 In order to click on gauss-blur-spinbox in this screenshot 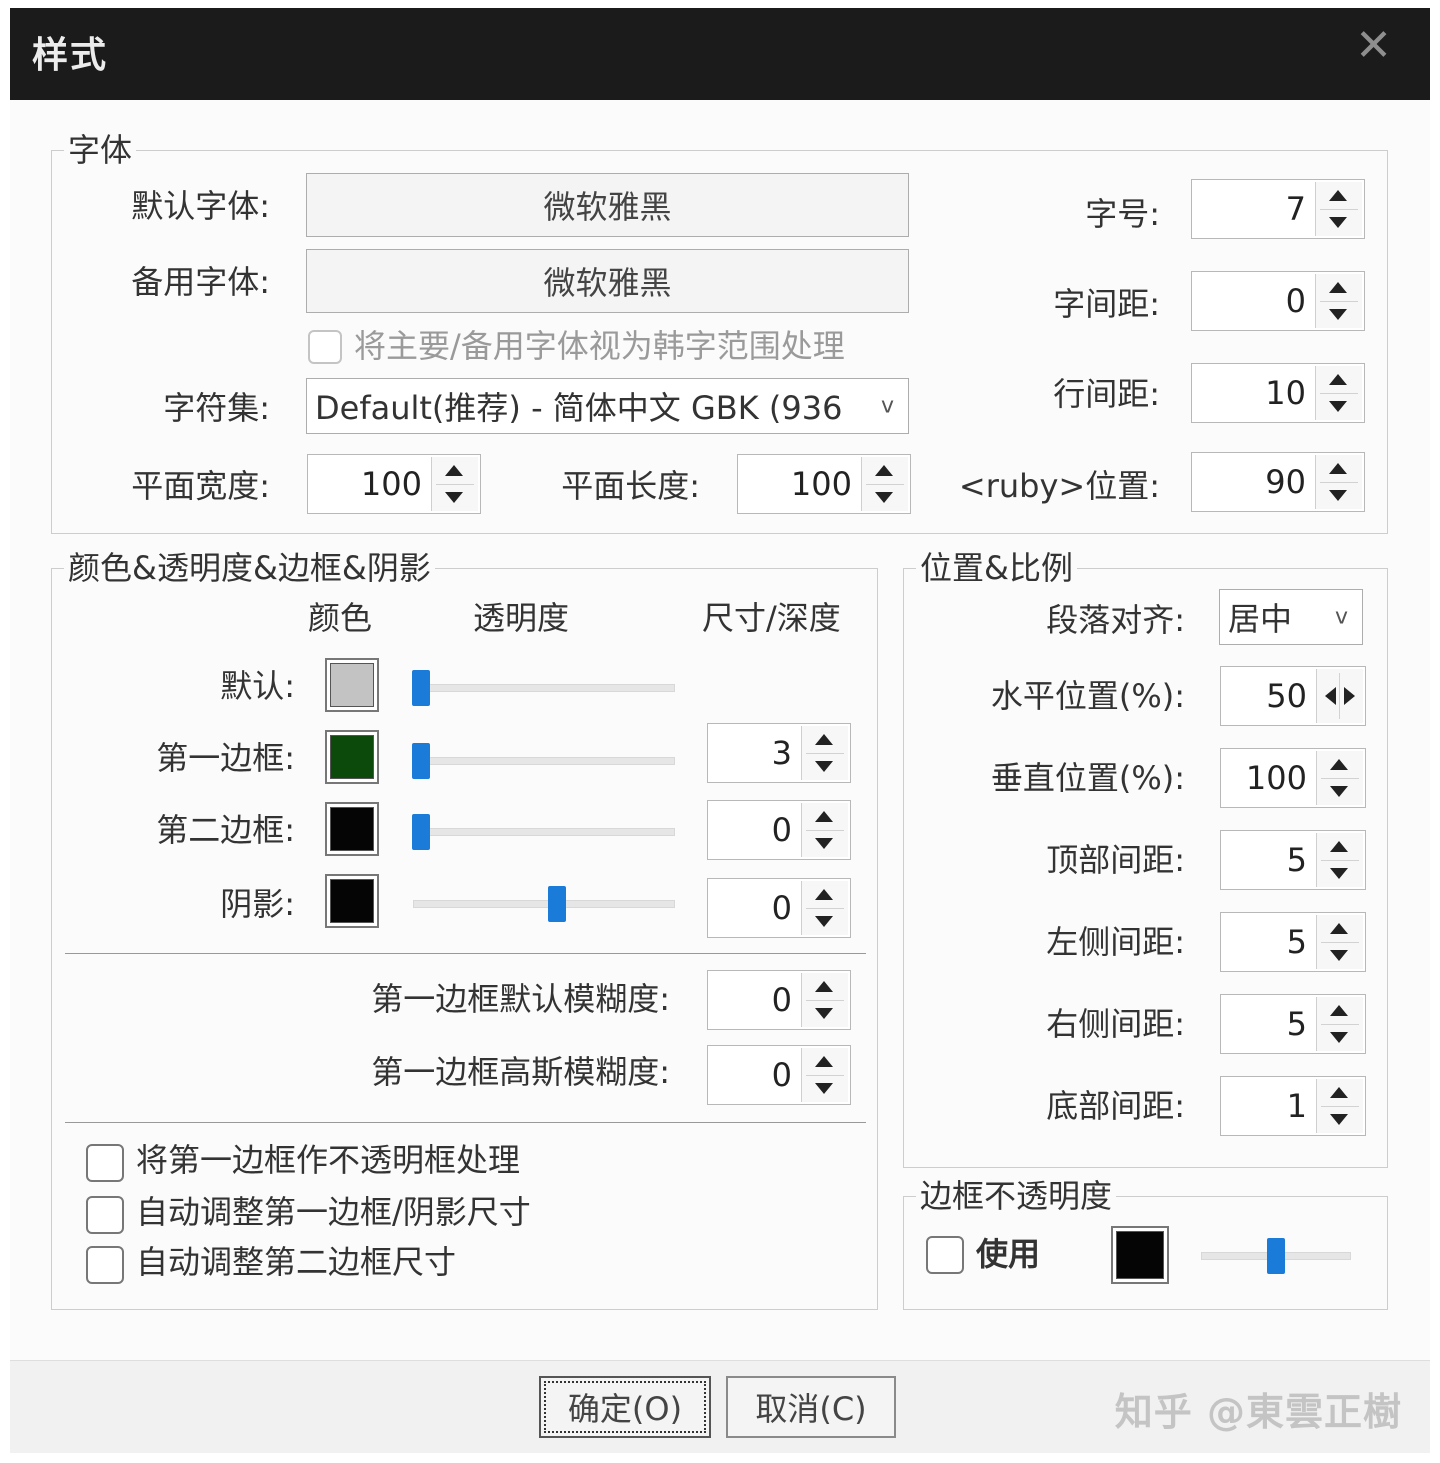, I will do `click(779, 1075)`.